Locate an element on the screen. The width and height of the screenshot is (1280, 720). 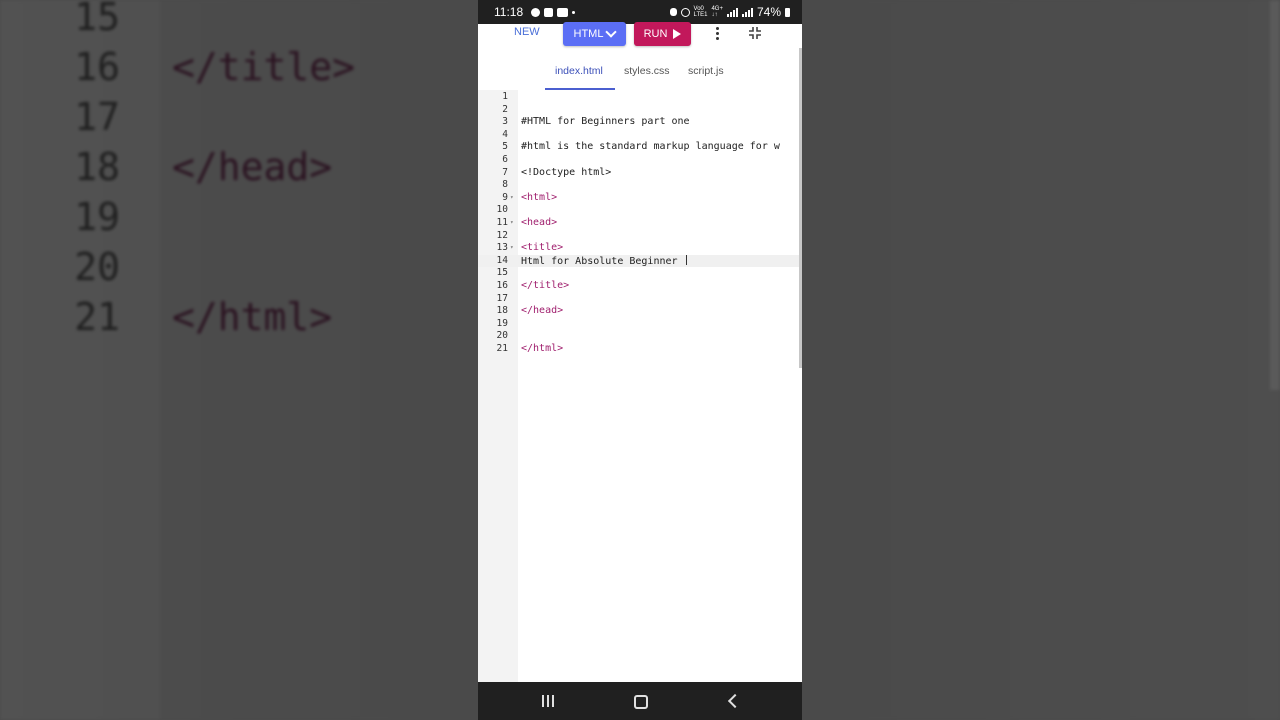
home-icon is located at coordinates (641, 702).